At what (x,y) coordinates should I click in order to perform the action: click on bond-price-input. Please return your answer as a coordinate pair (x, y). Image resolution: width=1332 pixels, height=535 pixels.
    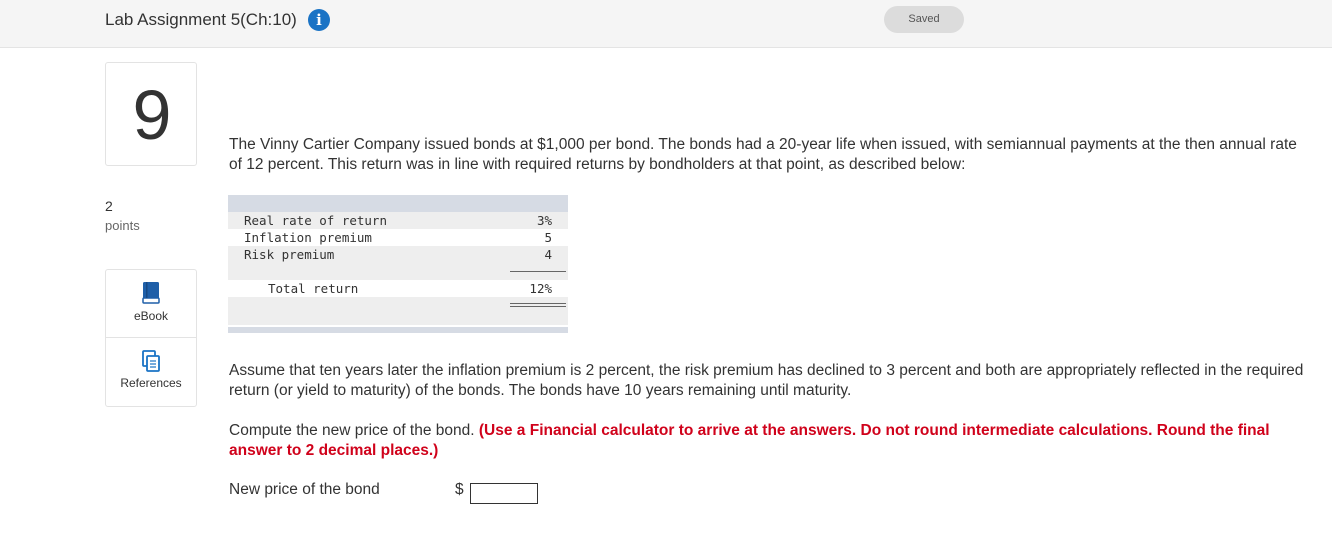
    Looking at the image, I should click on (504, 493).